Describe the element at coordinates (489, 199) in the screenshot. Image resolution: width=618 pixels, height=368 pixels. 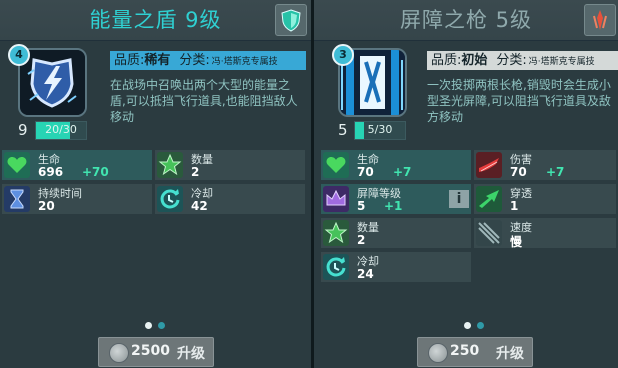
I see `pierce-icon` at that location.